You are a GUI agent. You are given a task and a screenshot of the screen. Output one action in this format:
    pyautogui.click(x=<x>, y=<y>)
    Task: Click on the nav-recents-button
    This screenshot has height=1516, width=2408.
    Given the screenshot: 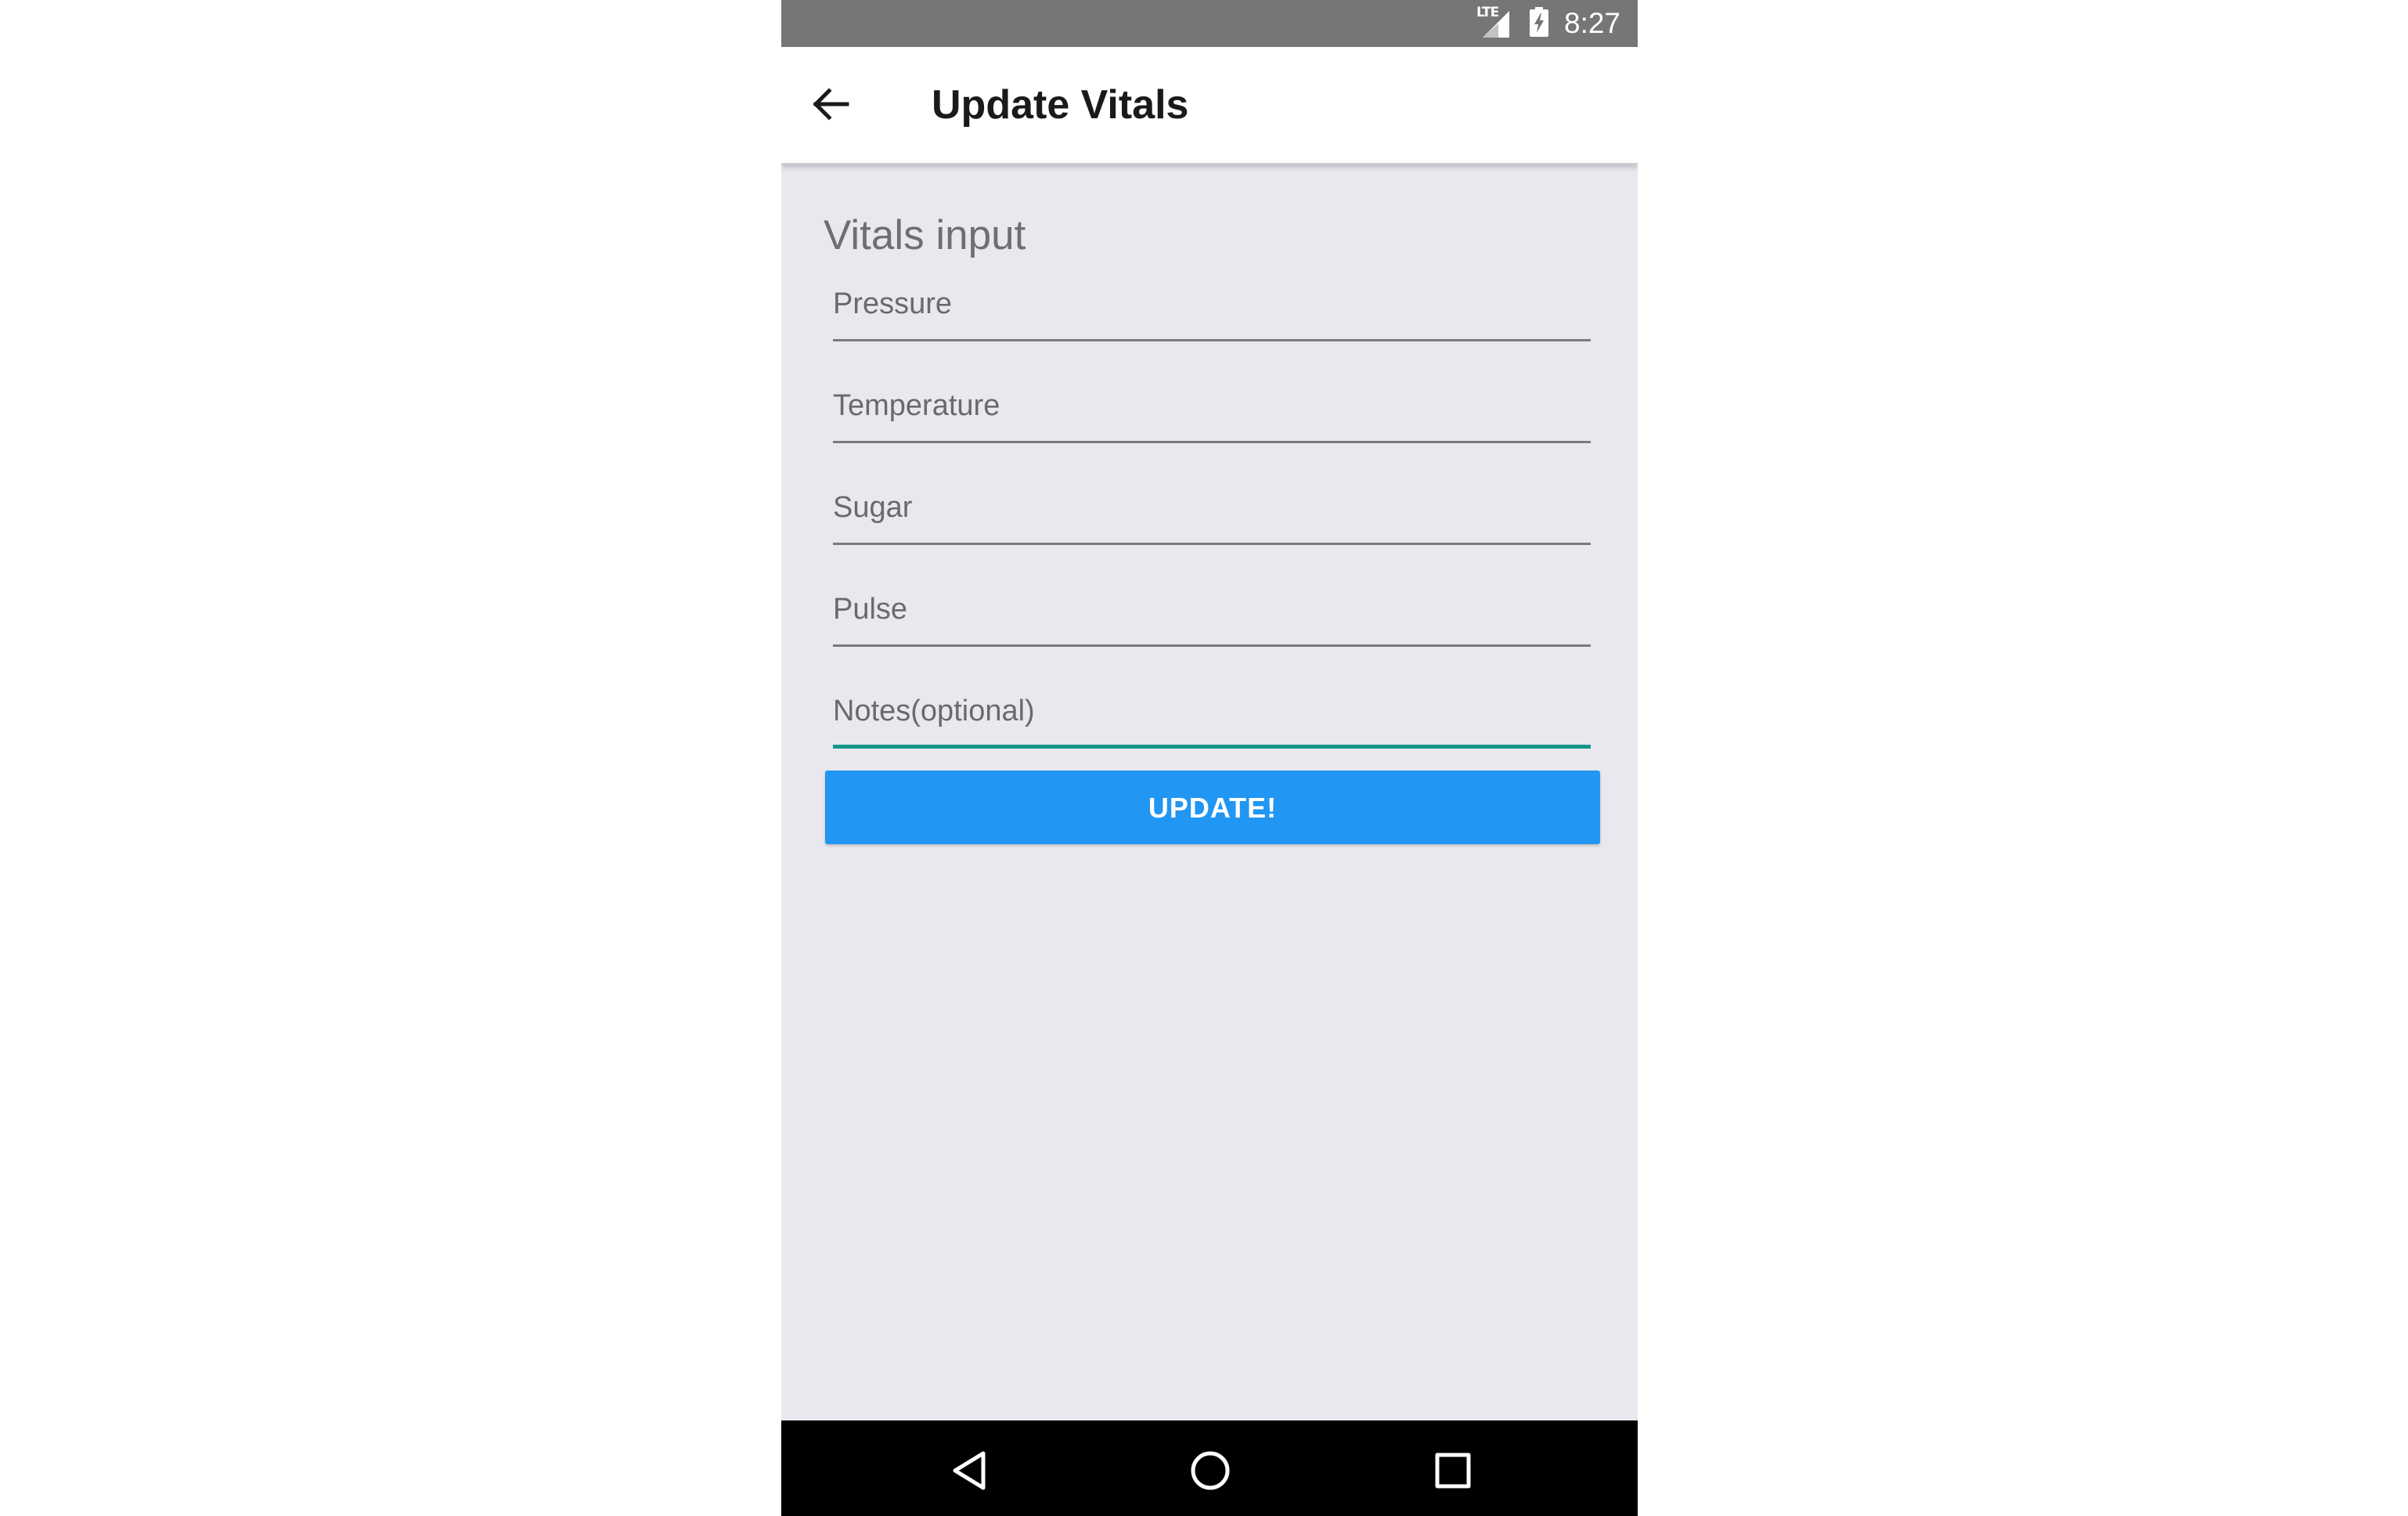 What is the action you would take?
    pyautogui.click(x=1453, y=1470)
    